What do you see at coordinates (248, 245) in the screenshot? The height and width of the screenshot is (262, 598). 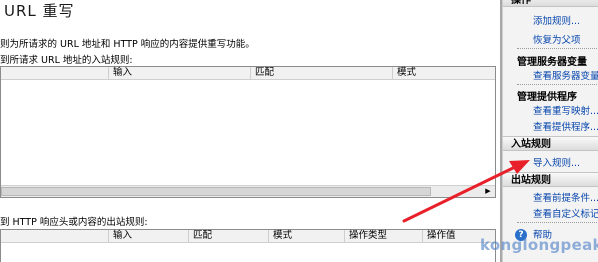 I see `outbound-rules-grid: 输入 匹配 模式 操作类型 操作值` at bounding box center [248, 245].